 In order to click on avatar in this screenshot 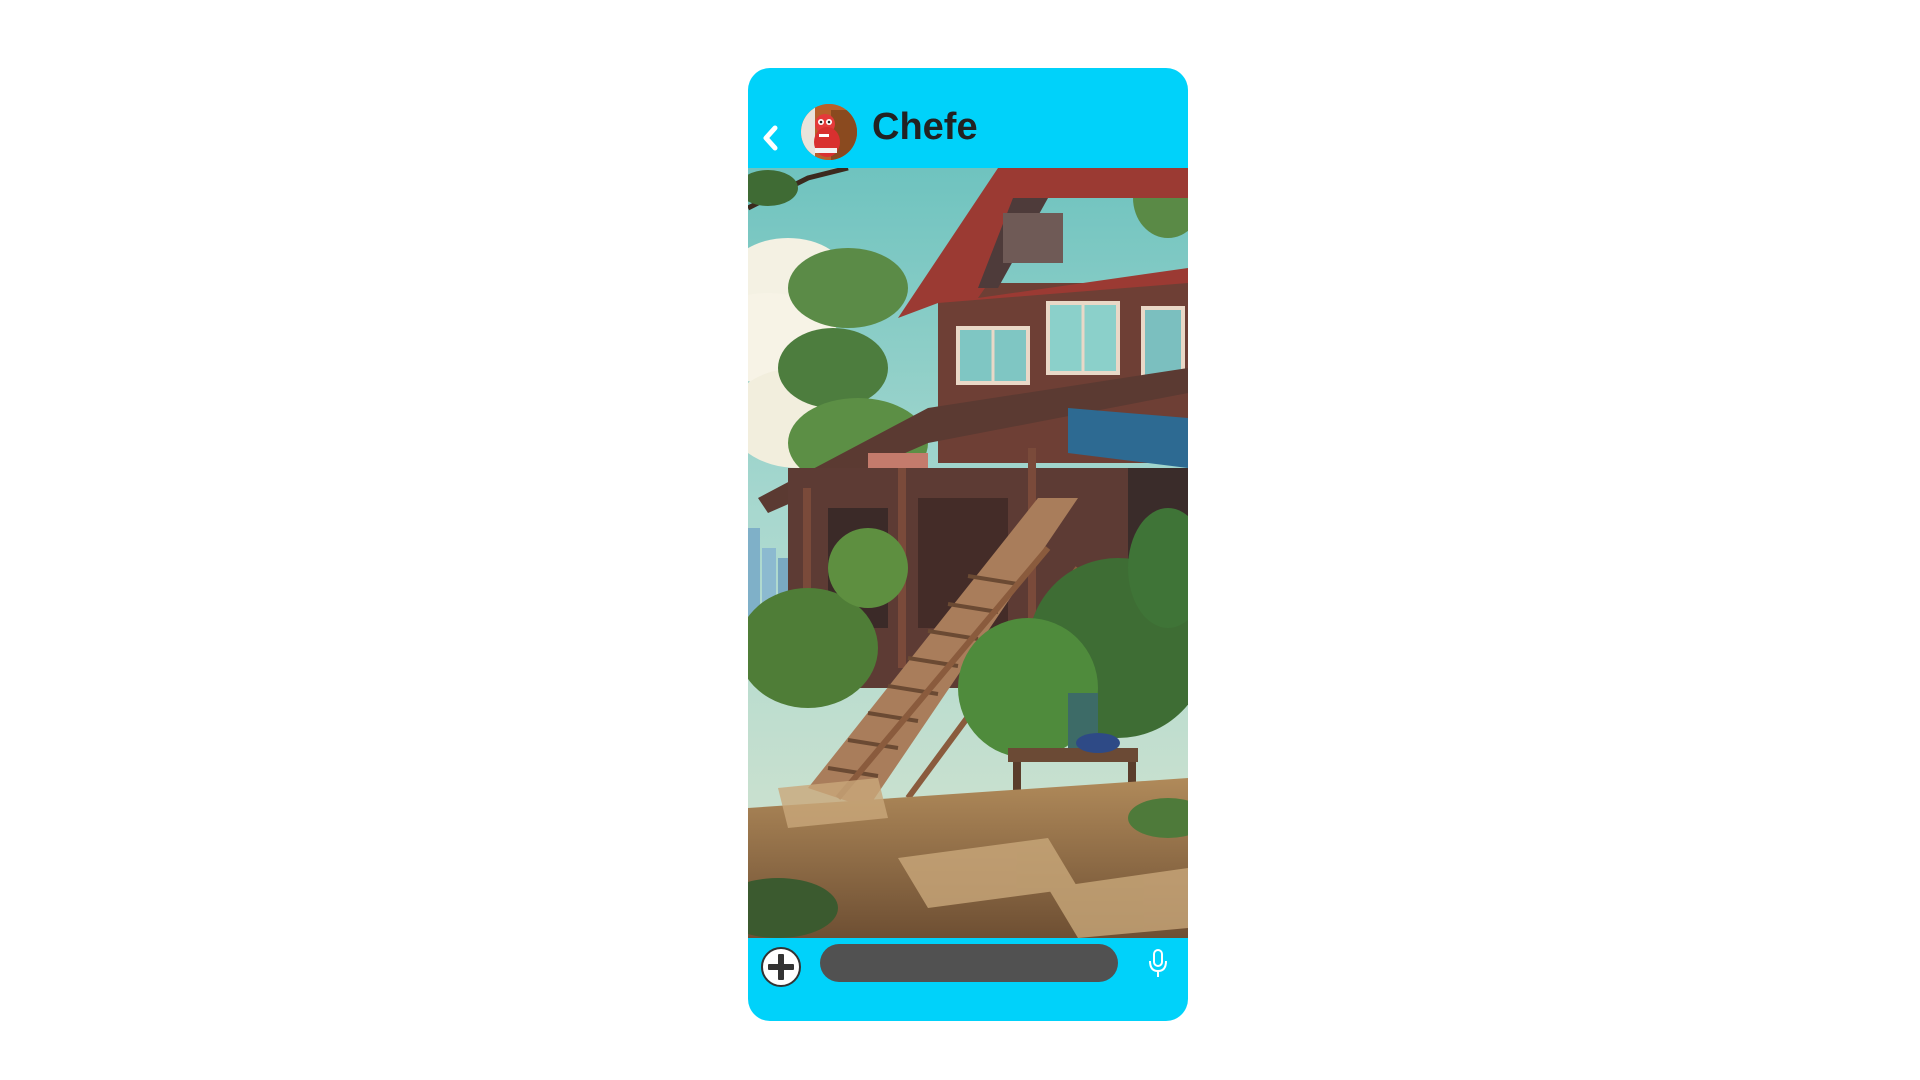, I will do `click(829, 132)`.